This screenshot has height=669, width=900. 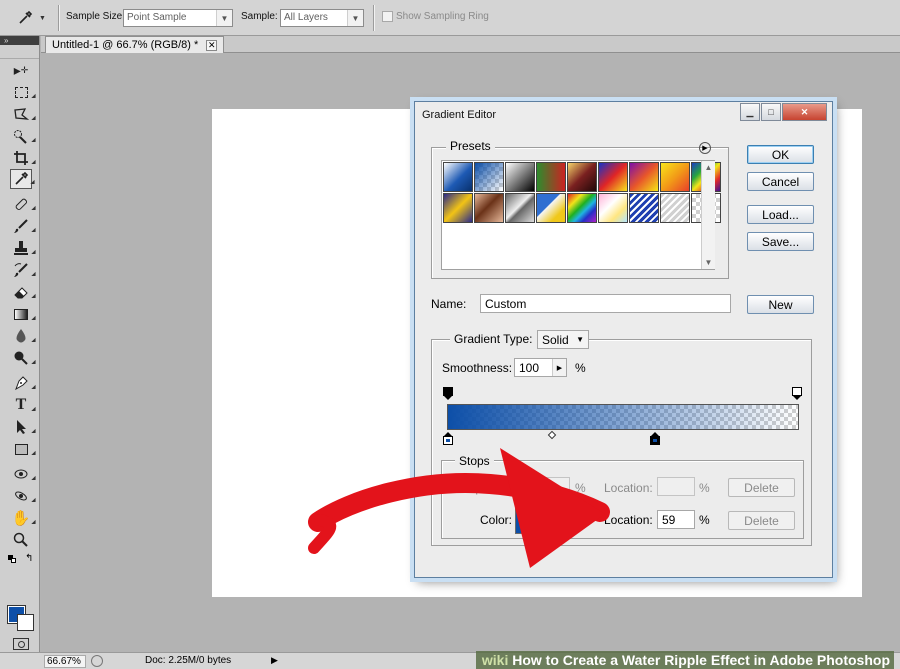 I want to click on watermark-brand: wiki, so click(x=495, y=660).